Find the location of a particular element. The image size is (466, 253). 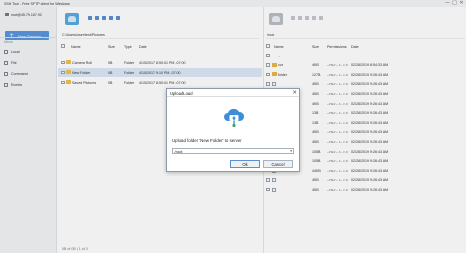

cancel-button: Cancel is located at coordinates (278, 164).